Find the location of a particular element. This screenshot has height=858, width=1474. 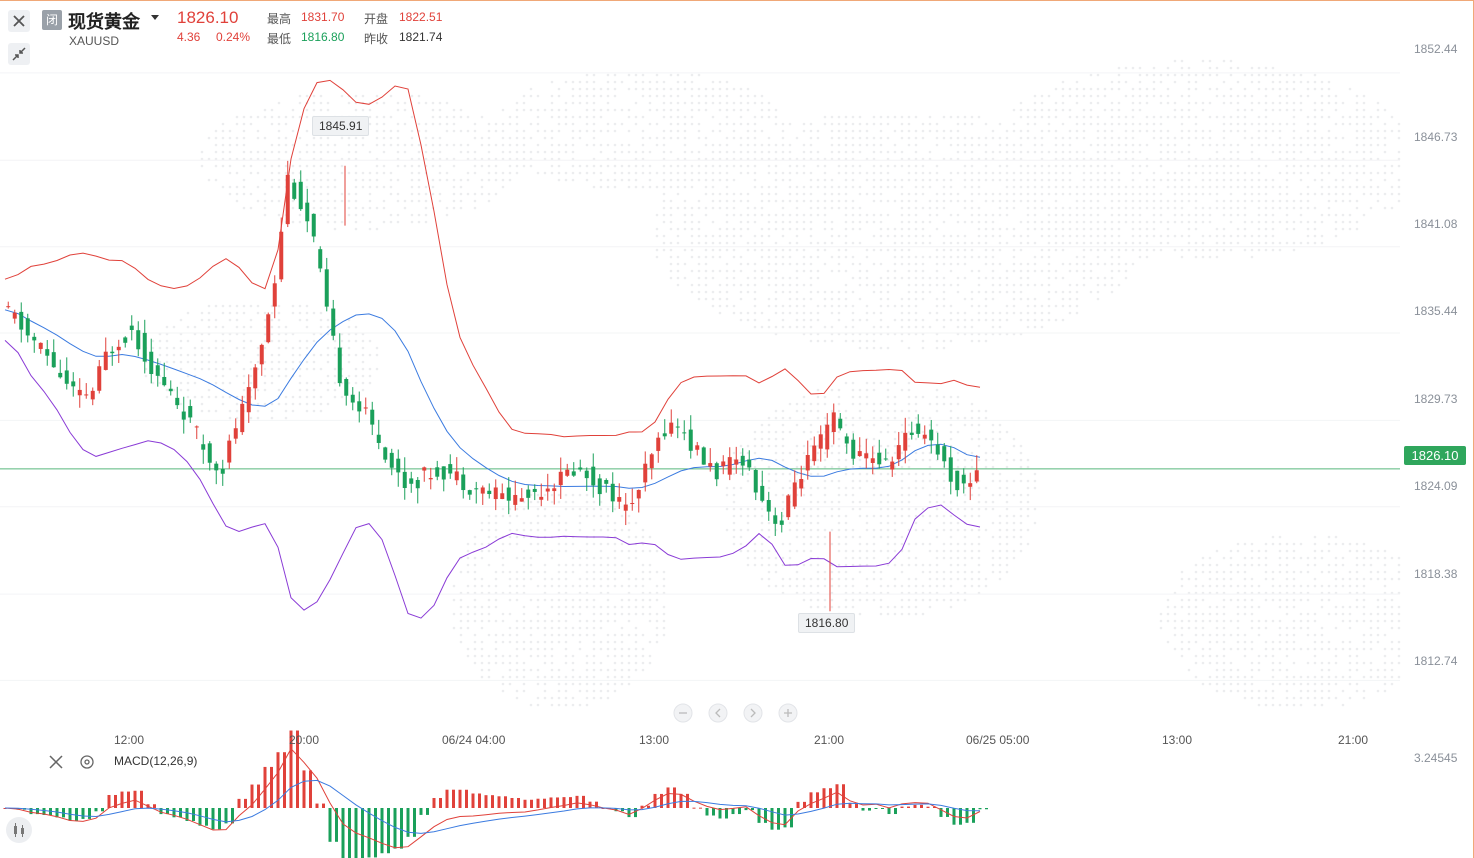

low-value: 1816.80 is located at coordinates (323, 37).